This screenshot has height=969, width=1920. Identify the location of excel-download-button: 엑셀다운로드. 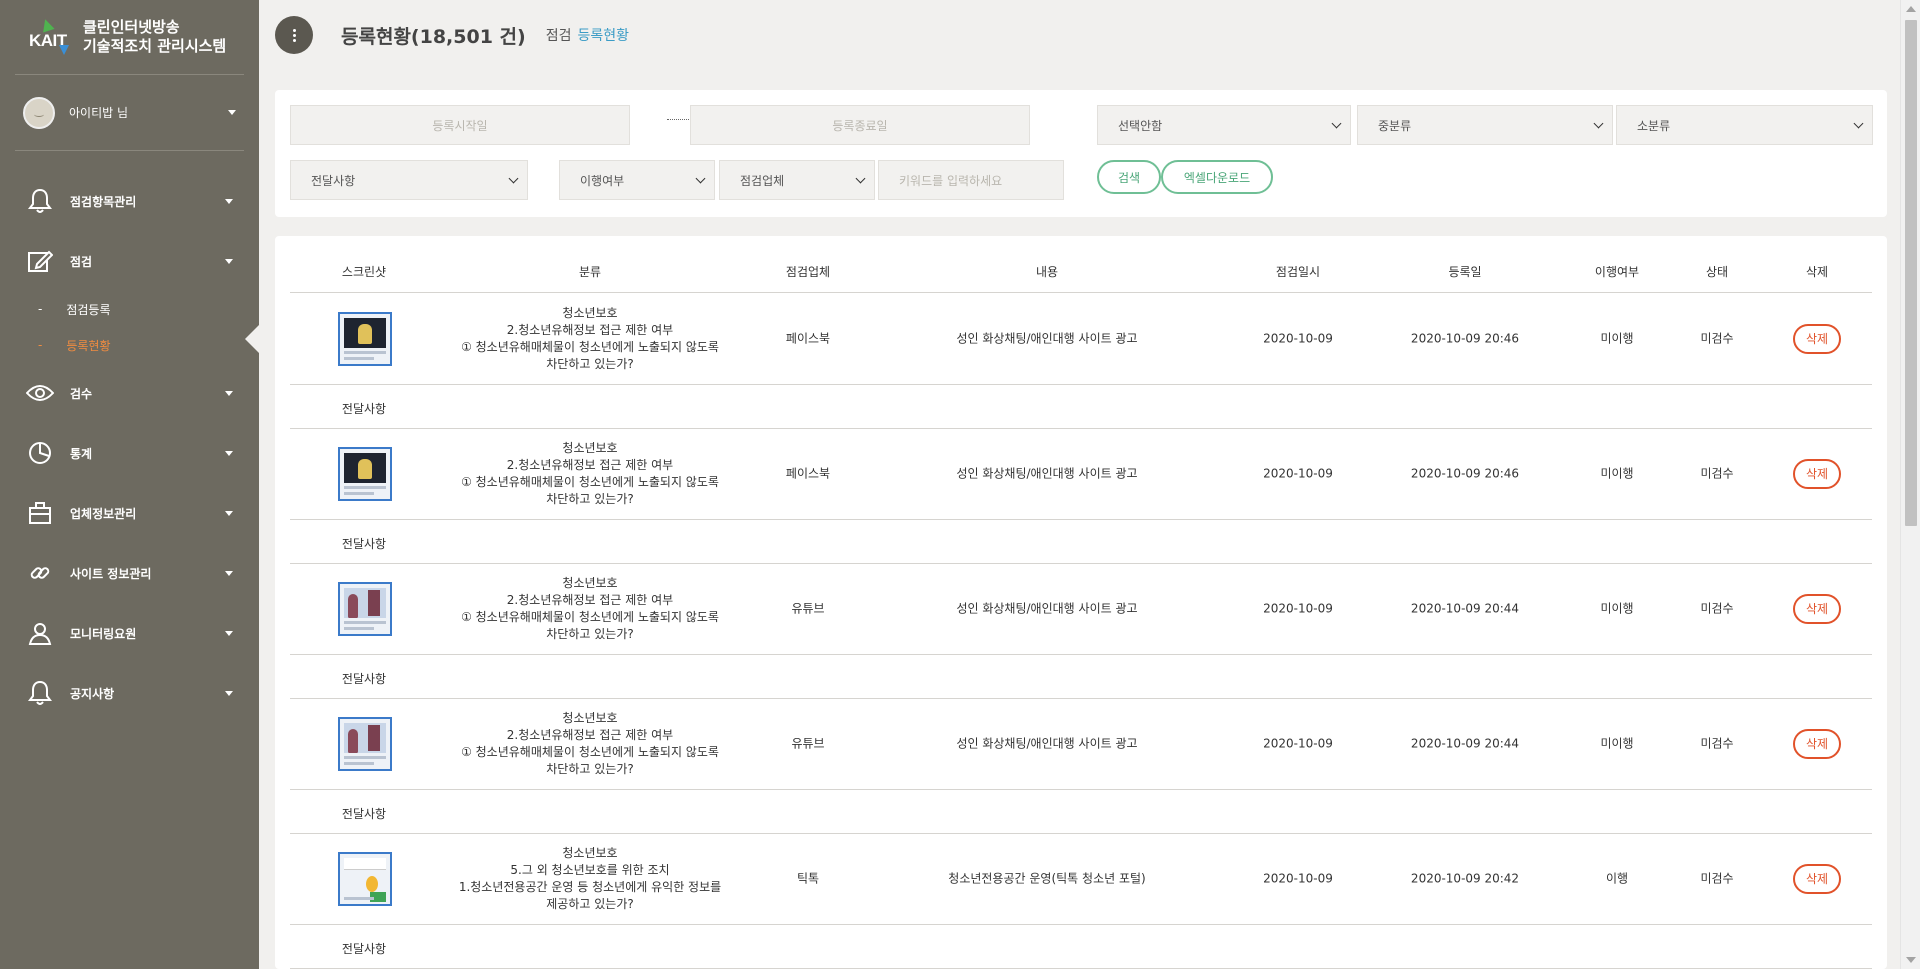
(1217, 177).